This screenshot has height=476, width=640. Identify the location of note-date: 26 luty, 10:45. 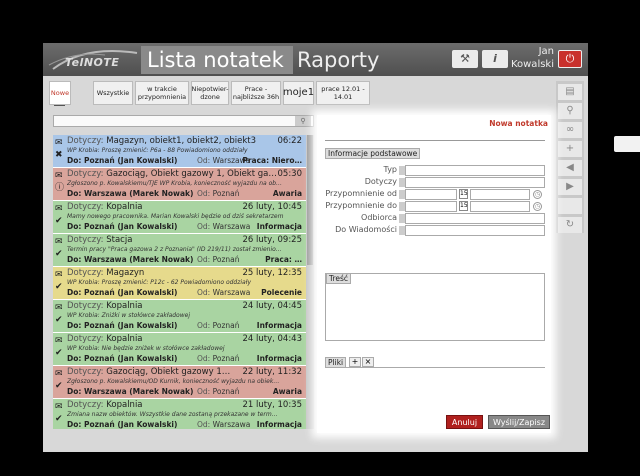
(272, 207).